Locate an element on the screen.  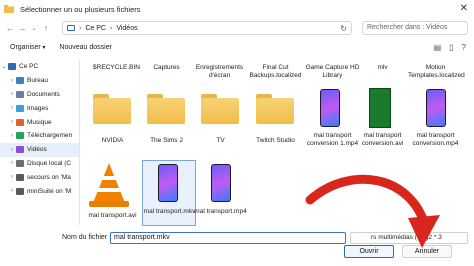
file-name: $RECYCLE.BIN is located at coordinates (116, 67).